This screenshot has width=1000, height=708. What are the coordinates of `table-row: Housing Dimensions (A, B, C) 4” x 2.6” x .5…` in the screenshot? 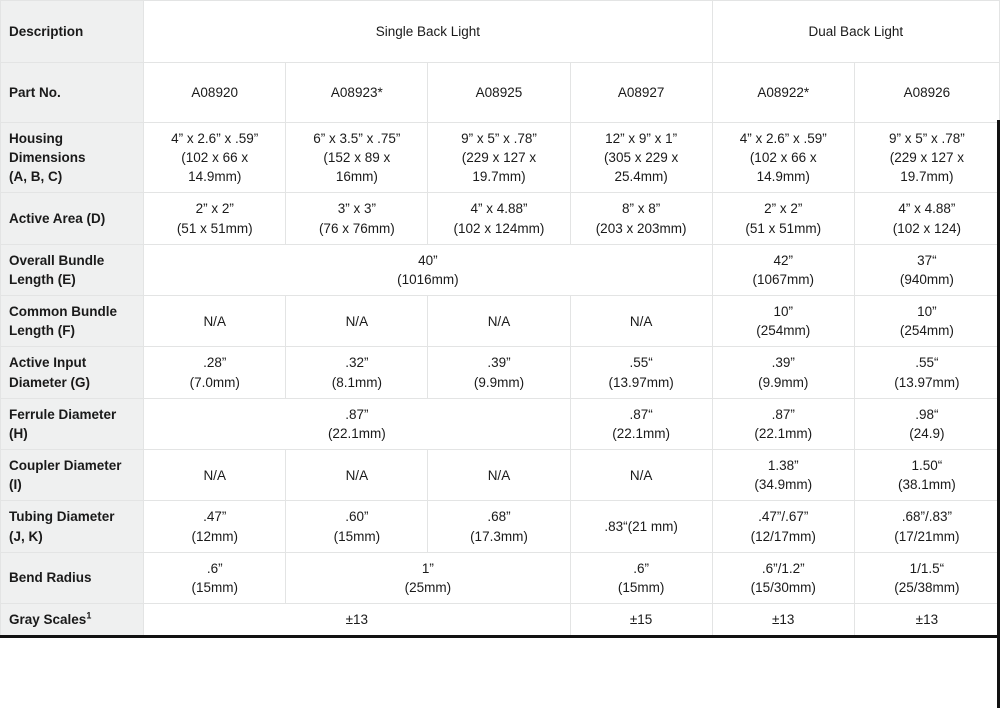 It's located at (500, 157).